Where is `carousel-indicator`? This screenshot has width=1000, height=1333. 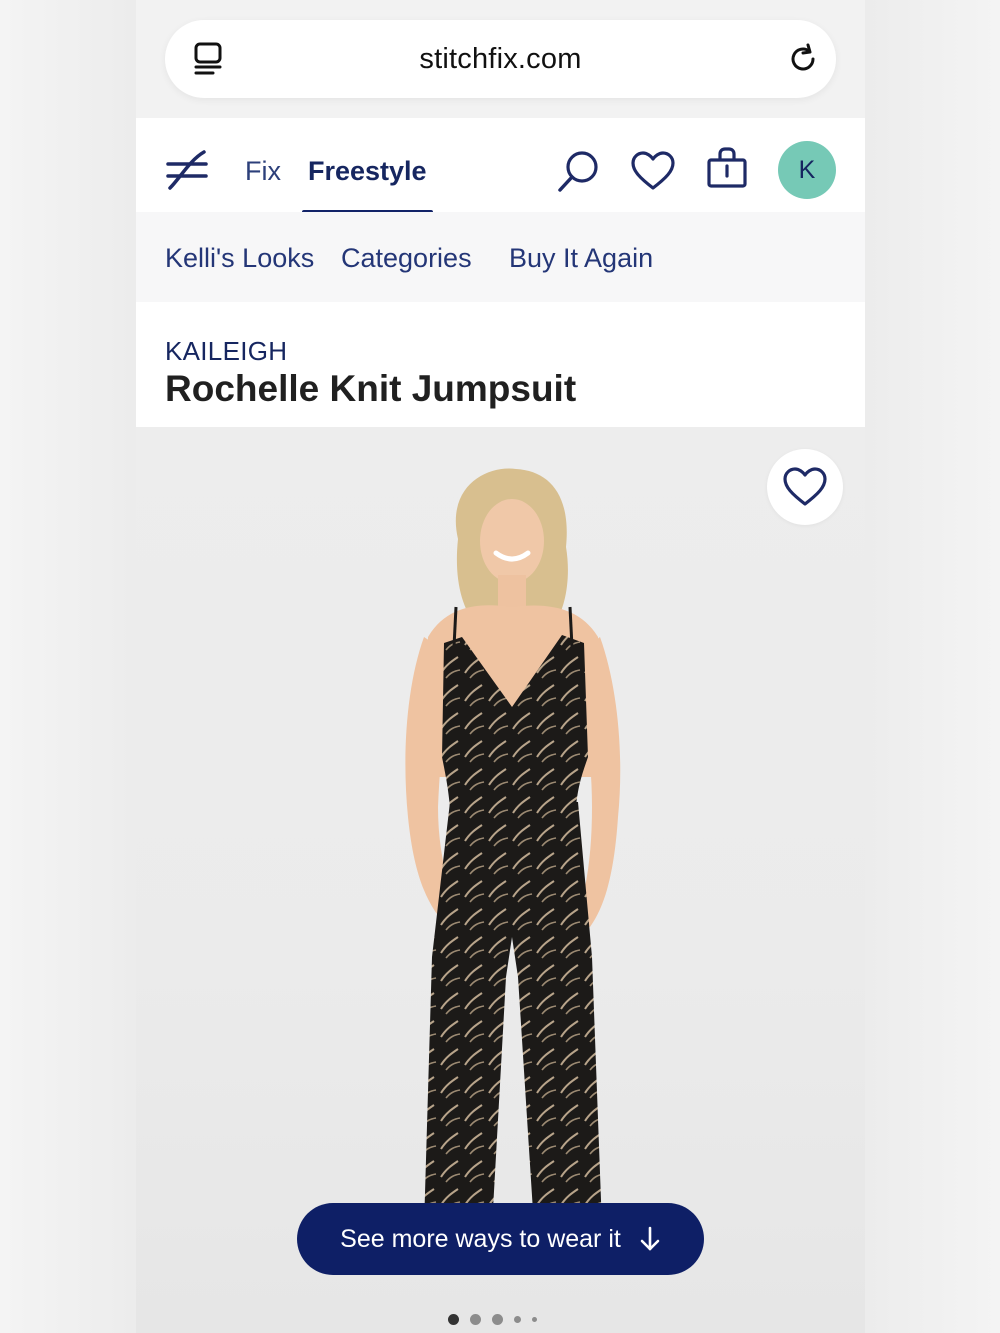
carousel-indicator is located at coordinates (492, 1319).